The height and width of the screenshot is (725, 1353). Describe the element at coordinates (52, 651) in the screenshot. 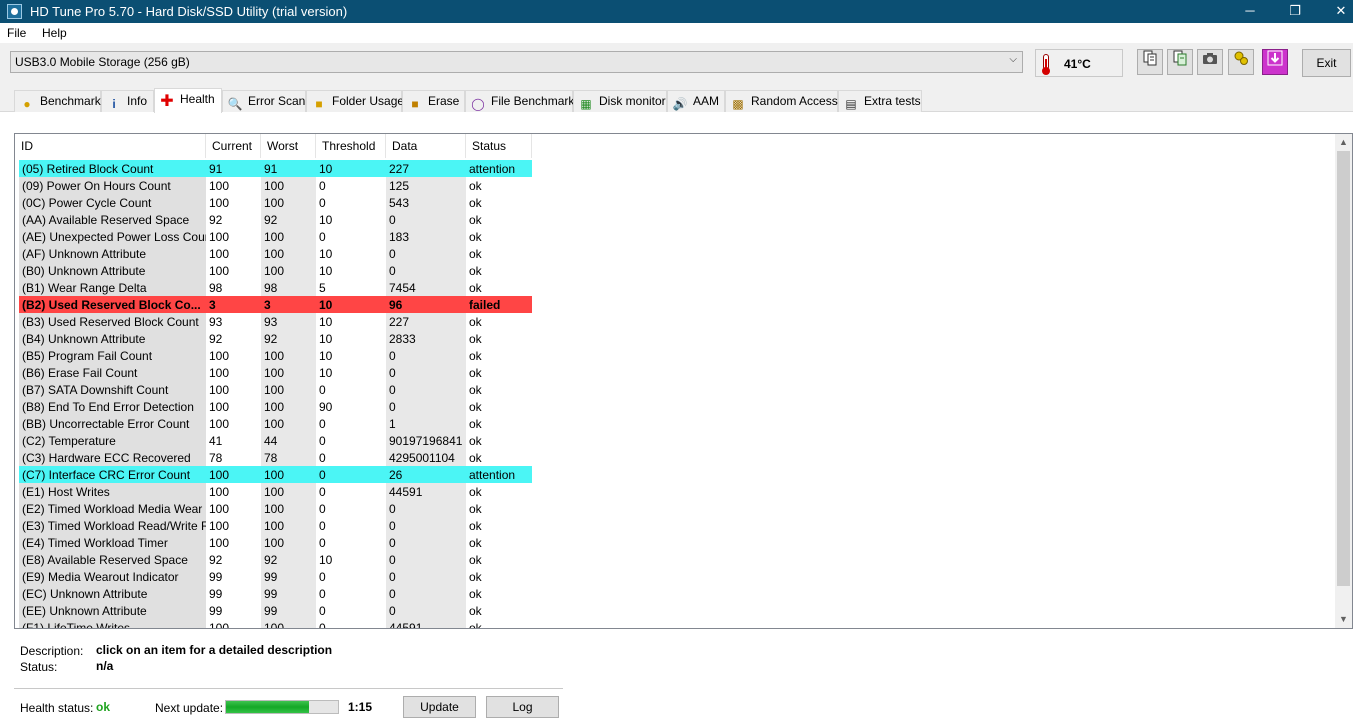

I see `description-label: Description:` at that location.